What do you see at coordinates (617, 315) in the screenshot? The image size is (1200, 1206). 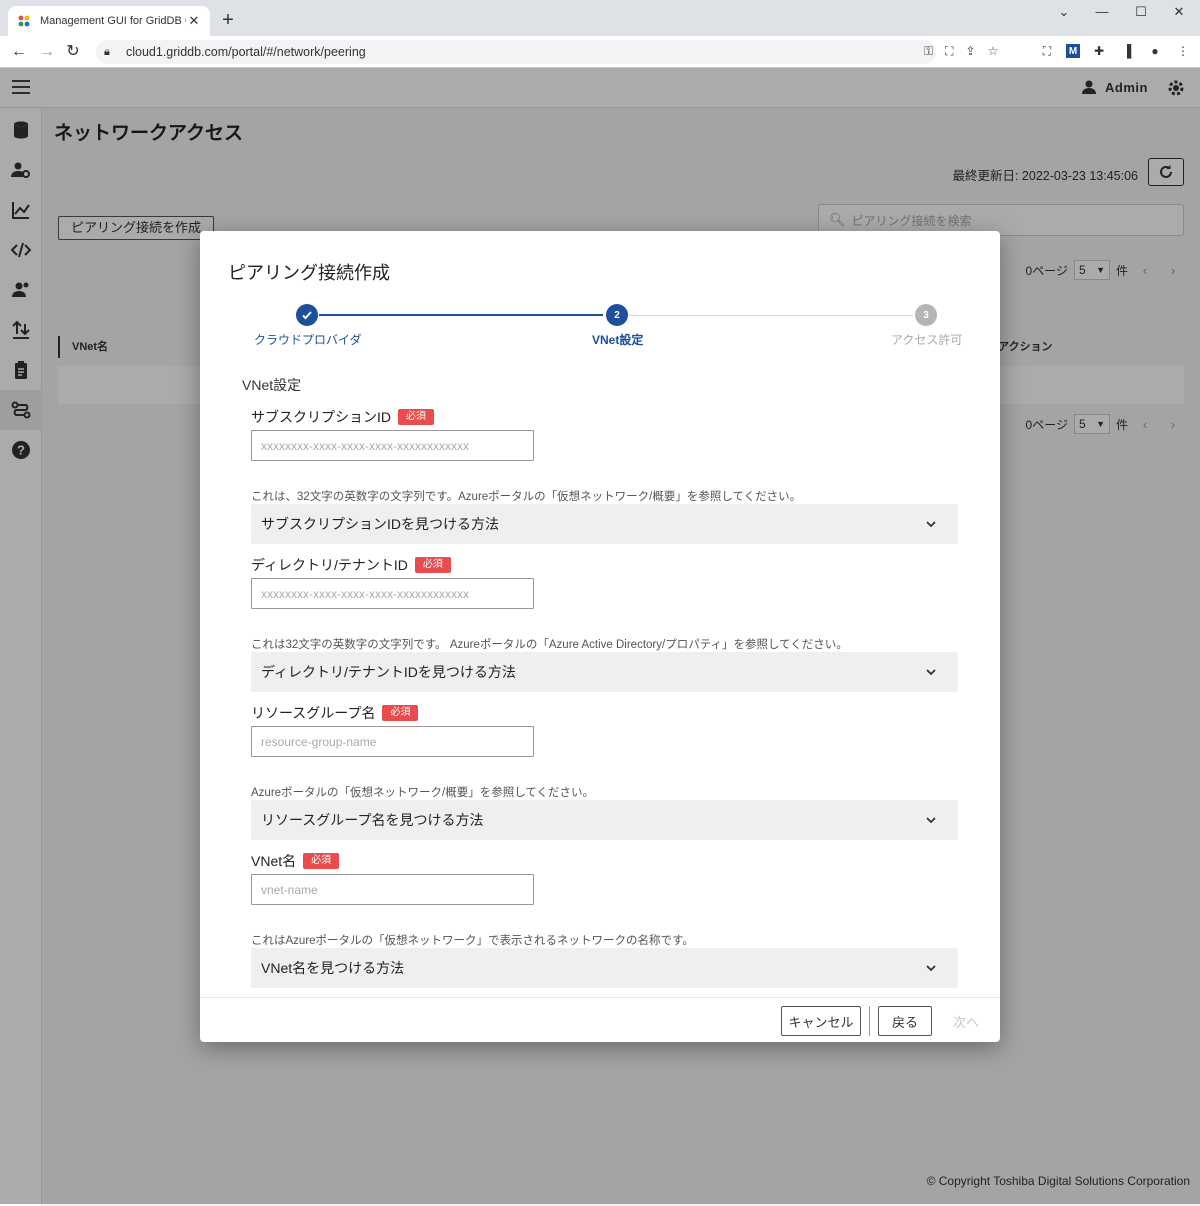 I see `step-2-circle: 2` at bounding box center [617, 315].